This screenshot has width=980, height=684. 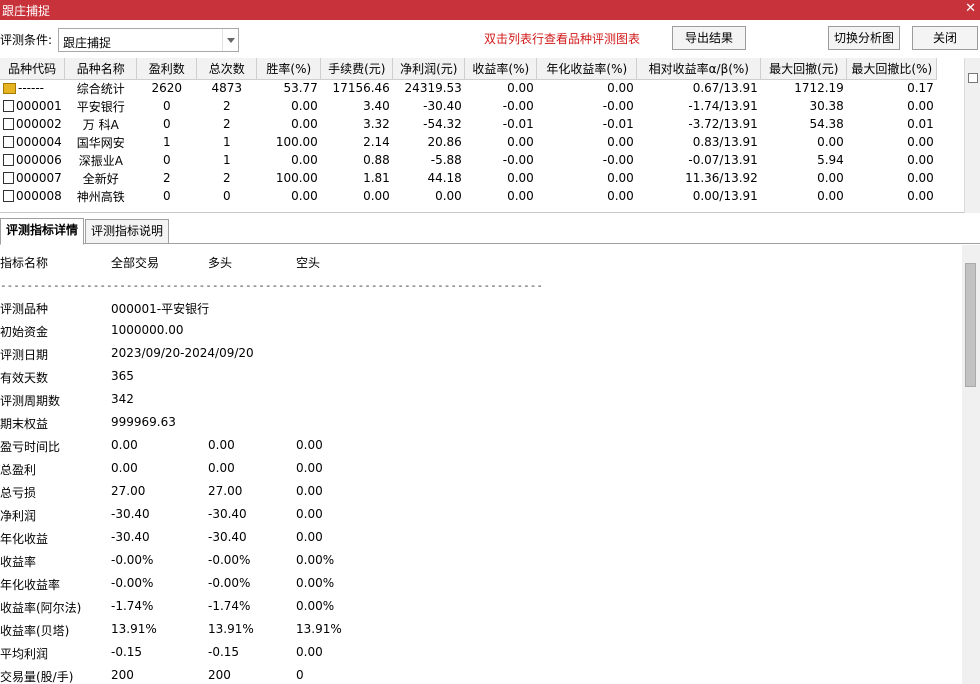 I want to click on switch-chart-button: 切换分析图, so click(x=864, y=38).